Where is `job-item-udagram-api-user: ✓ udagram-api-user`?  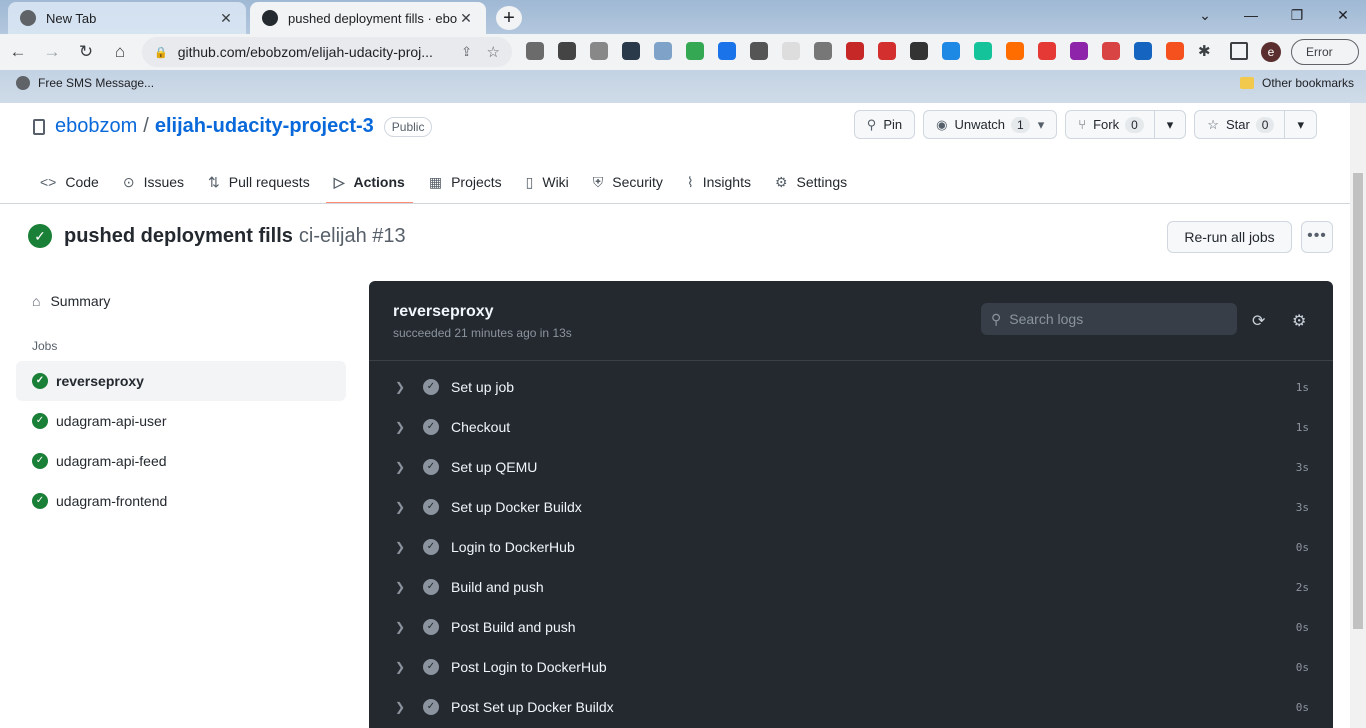 job-item-udagram-api-user: ✓ udagram-api-user is located at coordinates (181, 421).